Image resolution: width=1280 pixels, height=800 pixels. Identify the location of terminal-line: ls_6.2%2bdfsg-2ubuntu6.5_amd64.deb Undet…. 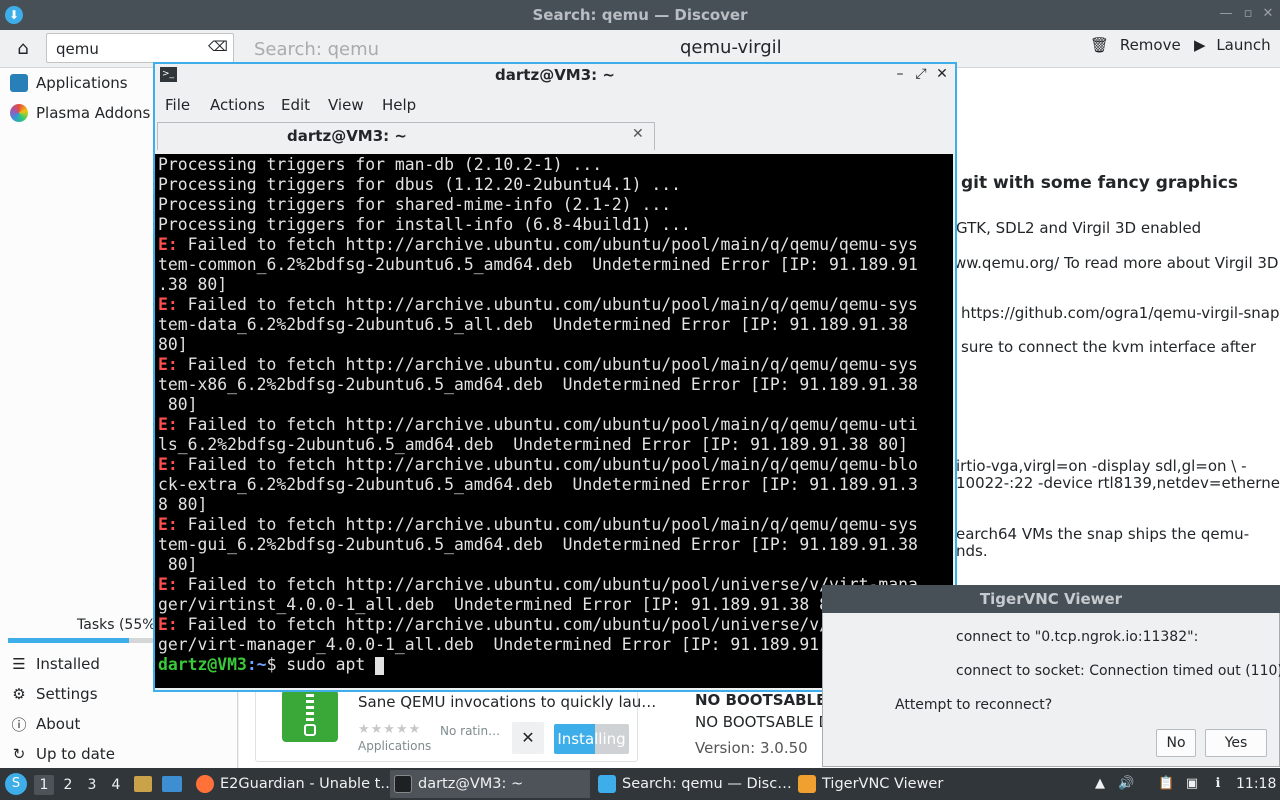
(554, 445).